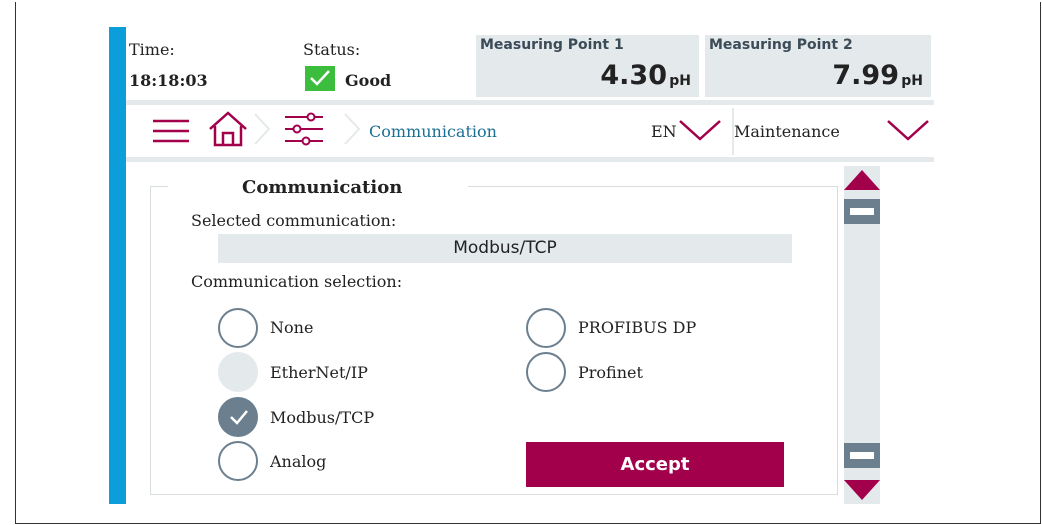  What do you see at coordinates (587, 66) in the screenshot?
I see `measuring-point-1: Measuring Point 1 4.30 pH` at bounding box center [587, 66].